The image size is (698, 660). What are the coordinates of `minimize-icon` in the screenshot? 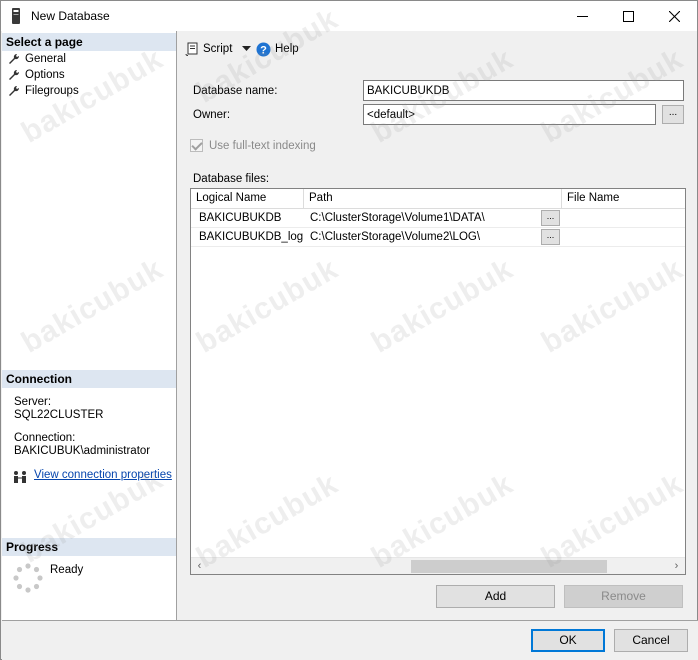 It's located at (582, 16).